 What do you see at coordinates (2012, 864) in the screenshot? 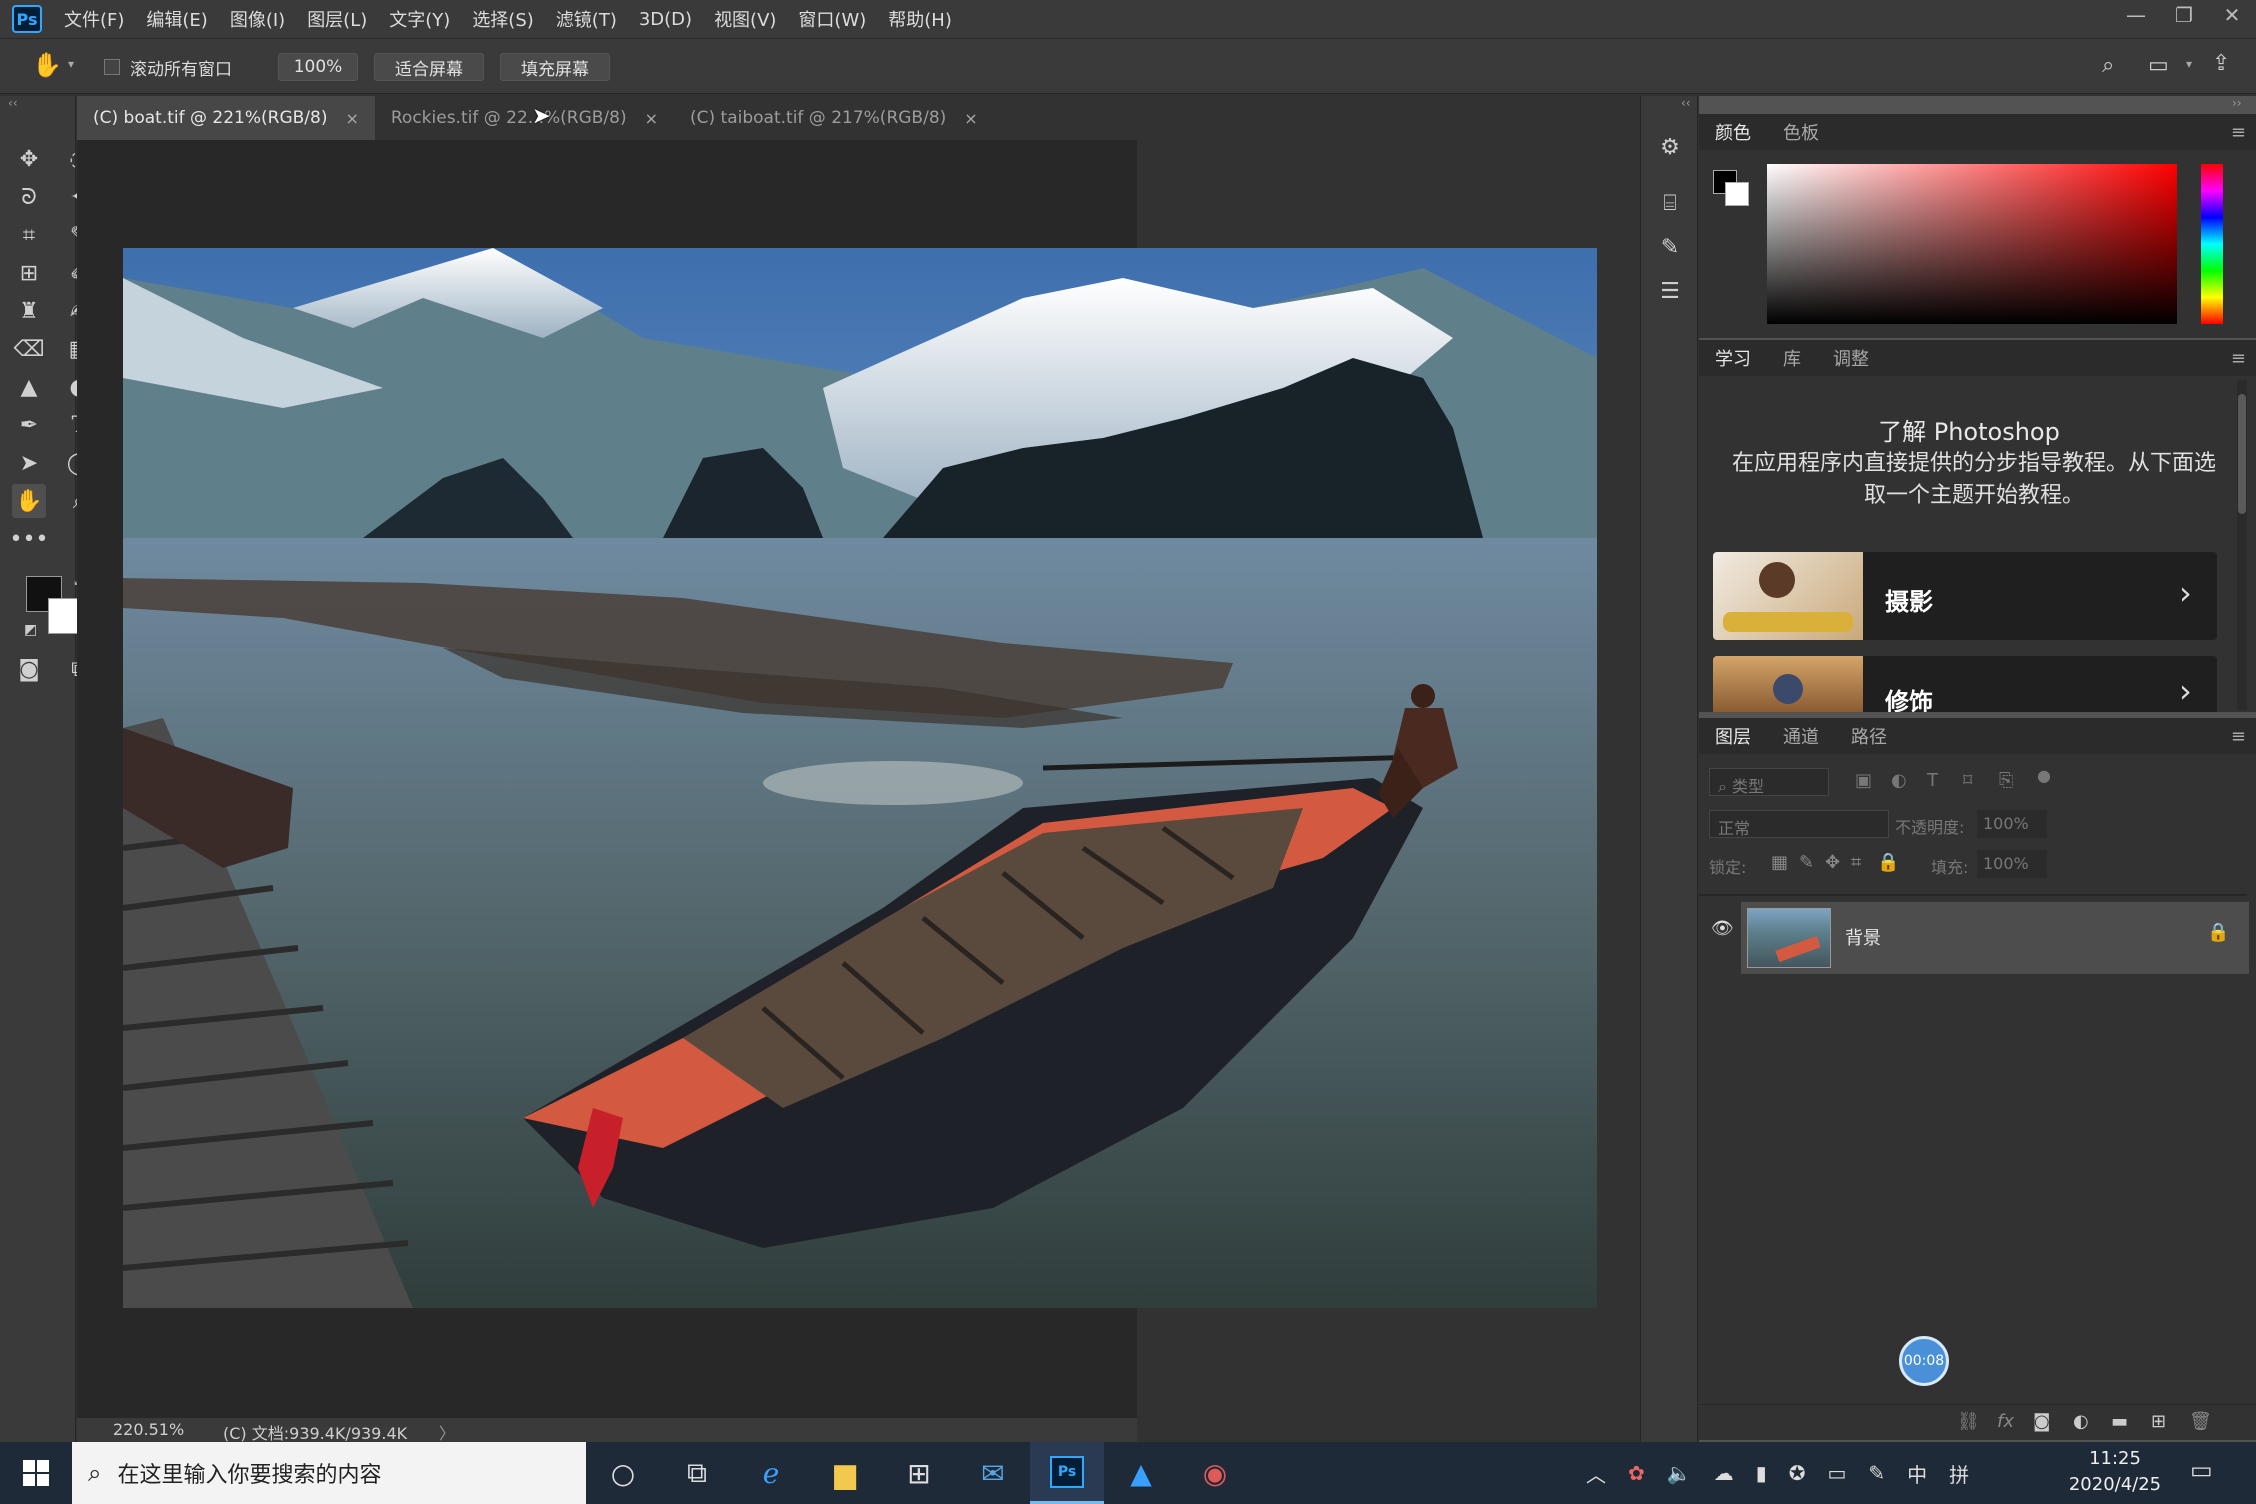
I see `fill-field: 100%` at bounding box center [2012, 864].